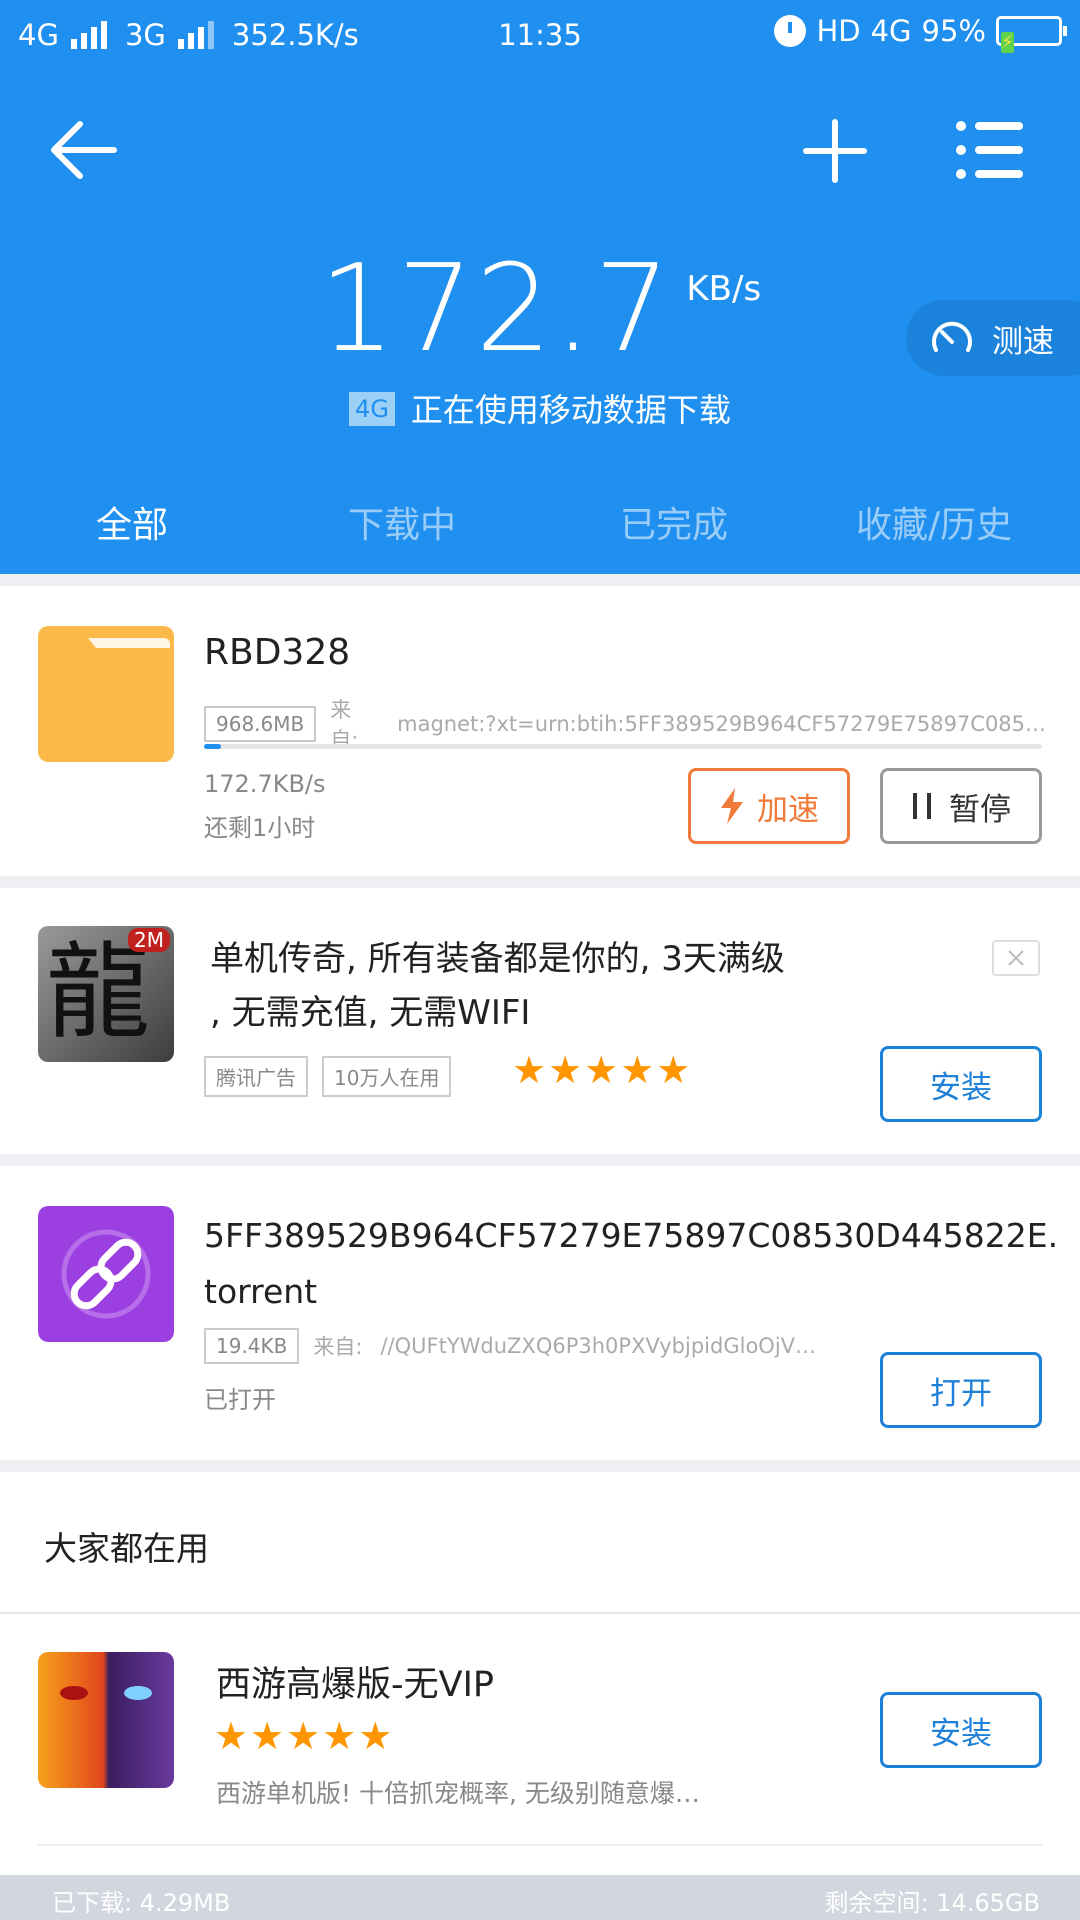 The width and height of the screenshot is (1080, 1920). I want to click on pause-label: 暂停, so click(980, 809).